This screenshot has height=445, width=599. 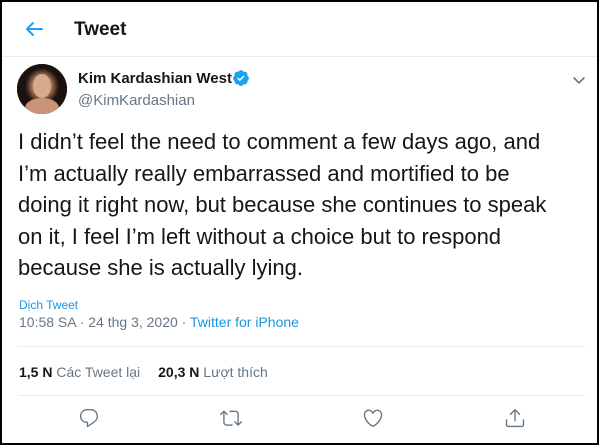 What do you see at coordinates (34, 29) in the screenshot?
I see `arrow-left-icon` at bounding box center [34, 29].